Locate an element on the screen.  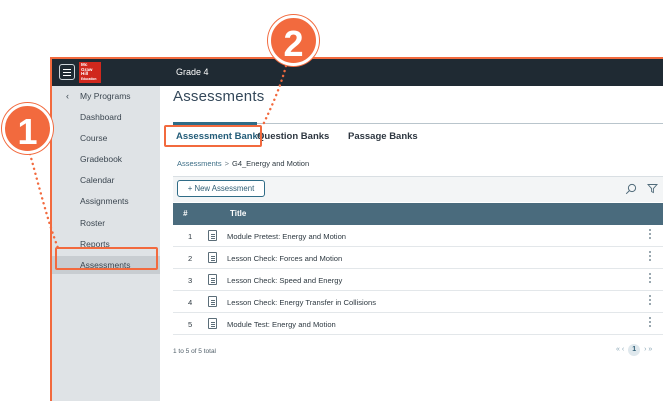
table-toolbar: + New Assessment is located at coordinates (418, 189).